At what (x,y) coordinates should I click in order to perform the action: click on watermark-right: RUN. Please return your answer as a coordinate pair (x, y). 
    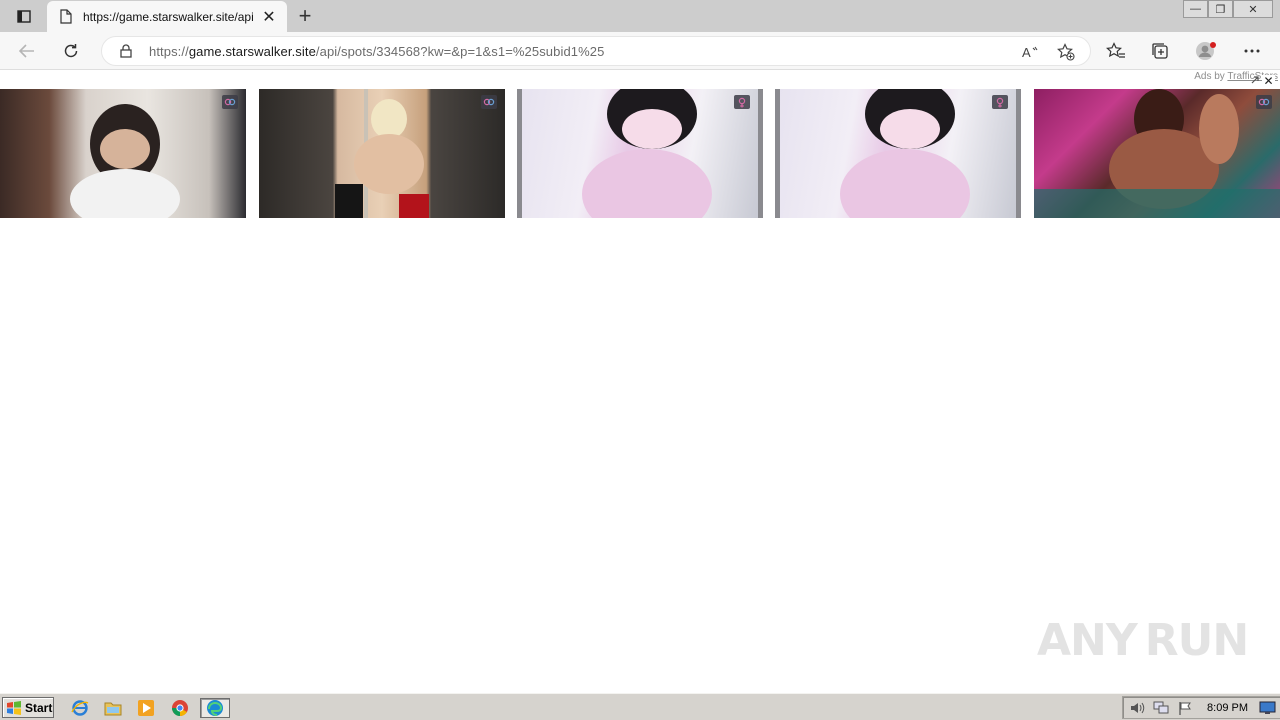
    Looking at the image, I should click on (1196, 640).